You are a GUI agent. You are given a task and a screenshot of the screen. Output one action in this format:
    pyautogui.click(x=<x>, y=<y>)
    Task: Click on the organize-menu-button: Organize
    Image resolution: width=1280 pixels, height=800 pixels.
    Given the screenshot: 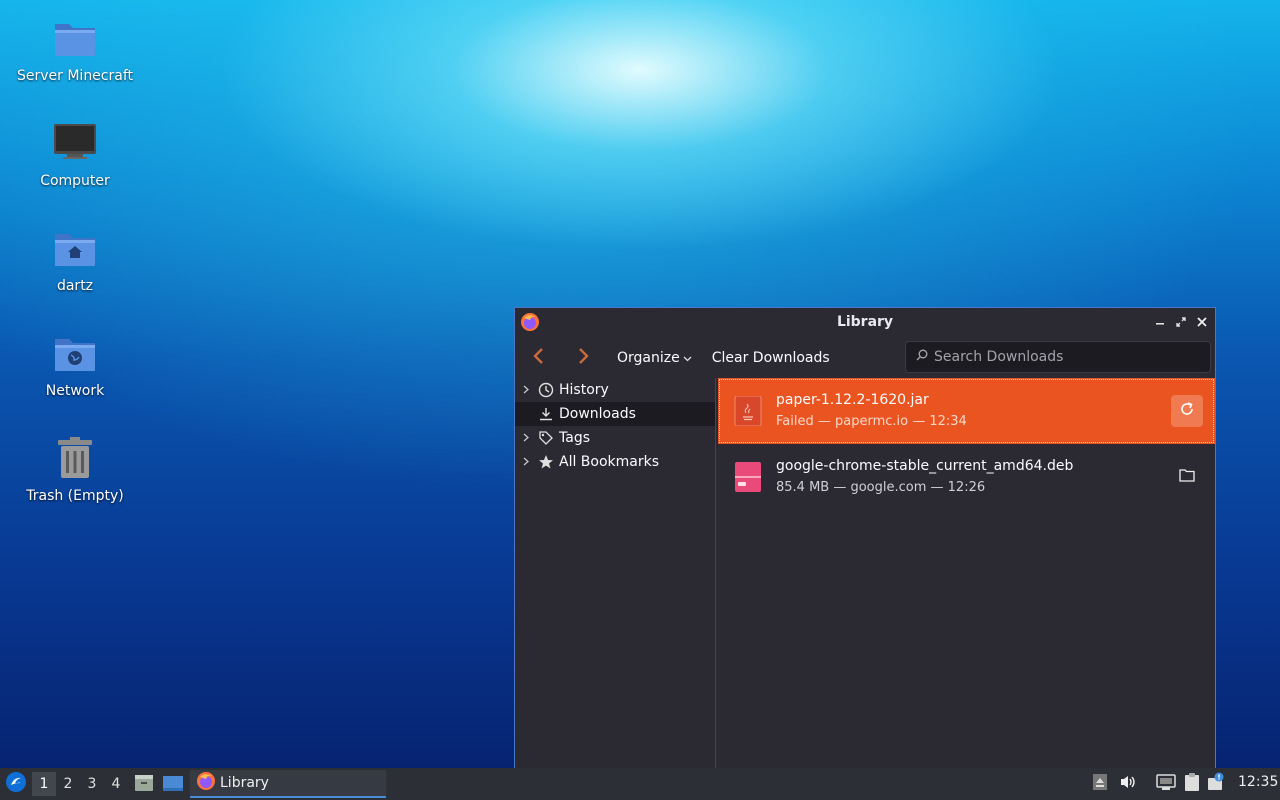 What is the action you would take?
    pyautogui.click(x=654, y=358)
    